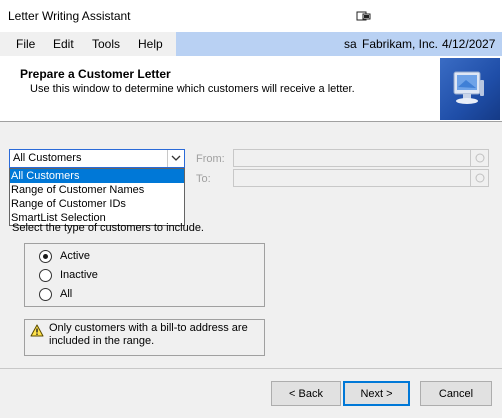  What do you see at coordinates (210, 159) in the screenshot?
I see `from-label: From:` at bounding box center [210, 159].